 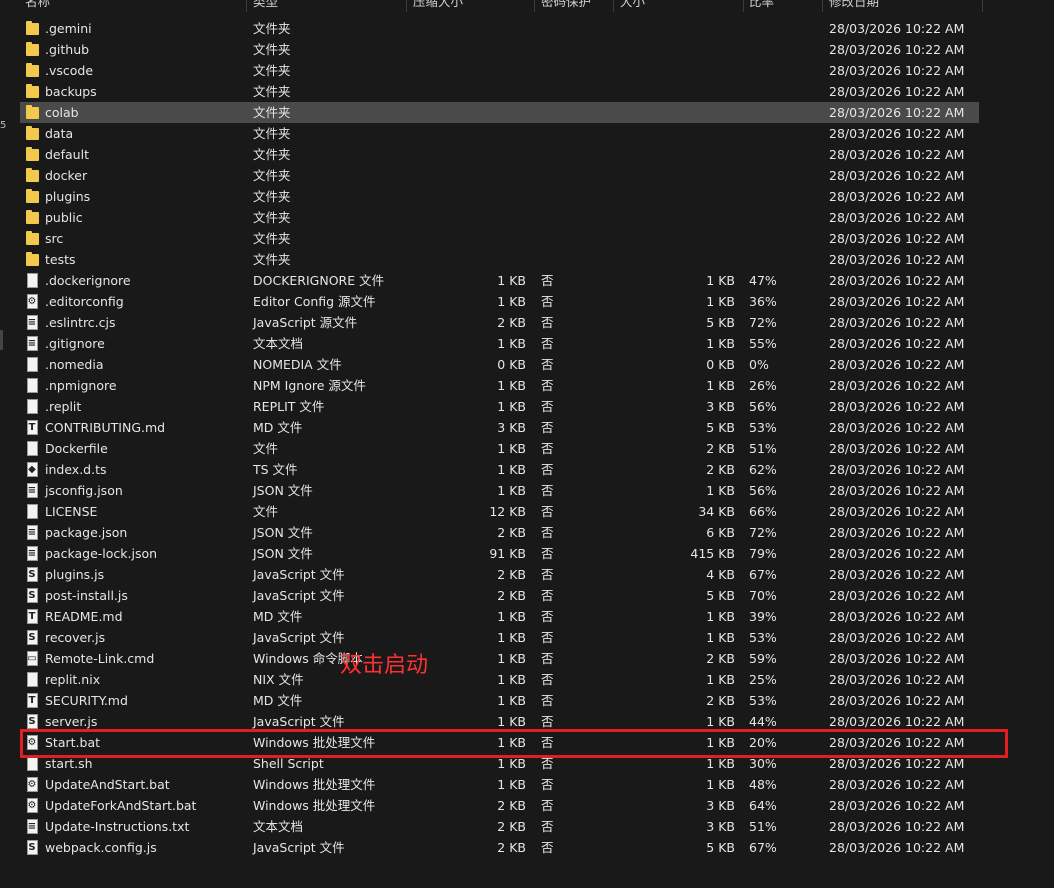 What do you see at coordinates (499, 217) in the screenshot?
I see `file-row: public 文件夹 28/03/2026 10:22 AM` at bounding box center [499, 217].